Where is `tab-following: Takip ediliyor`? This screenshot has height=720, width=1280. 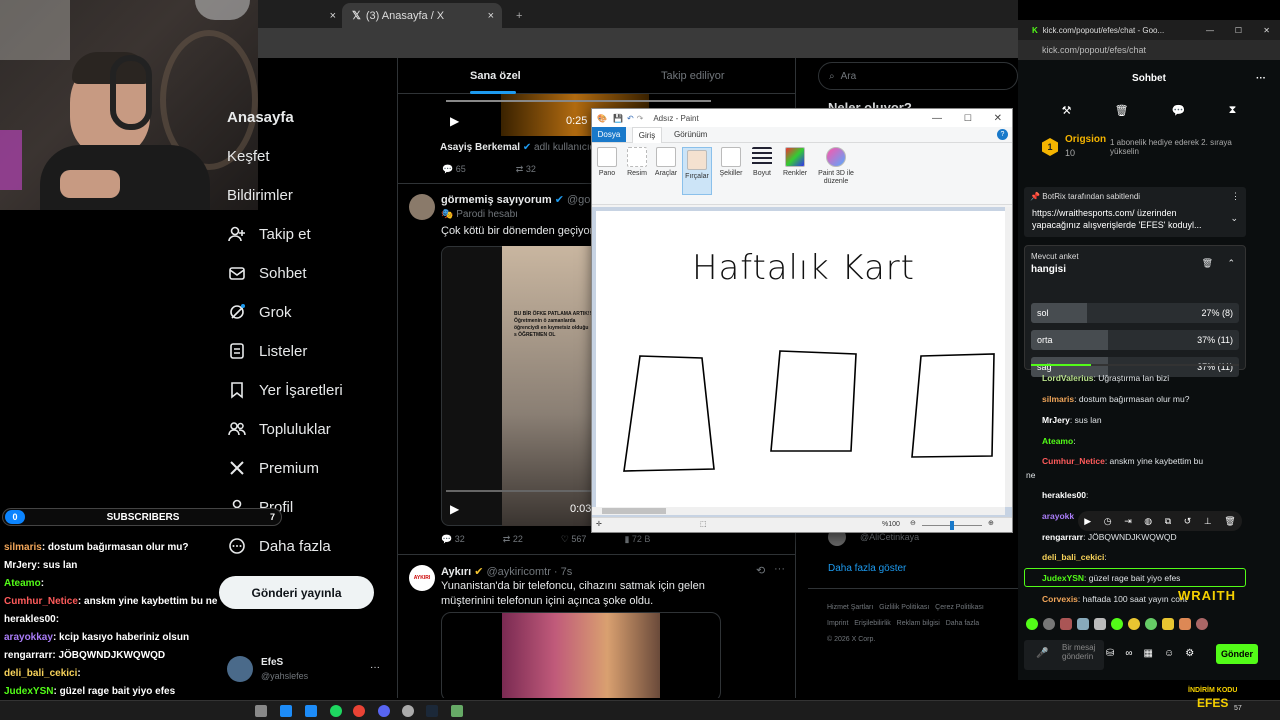 tab-following: Takip ediliyor is located at coordinates (693, 76).